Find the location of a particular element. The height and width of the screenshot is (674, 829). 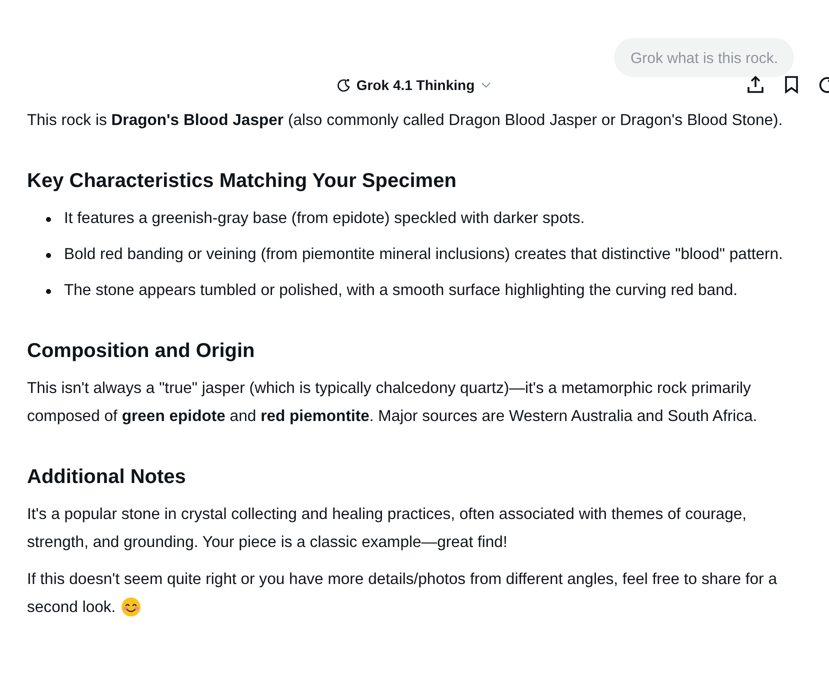

section-heading: Additional Notes is located at coordinates (107, 477).